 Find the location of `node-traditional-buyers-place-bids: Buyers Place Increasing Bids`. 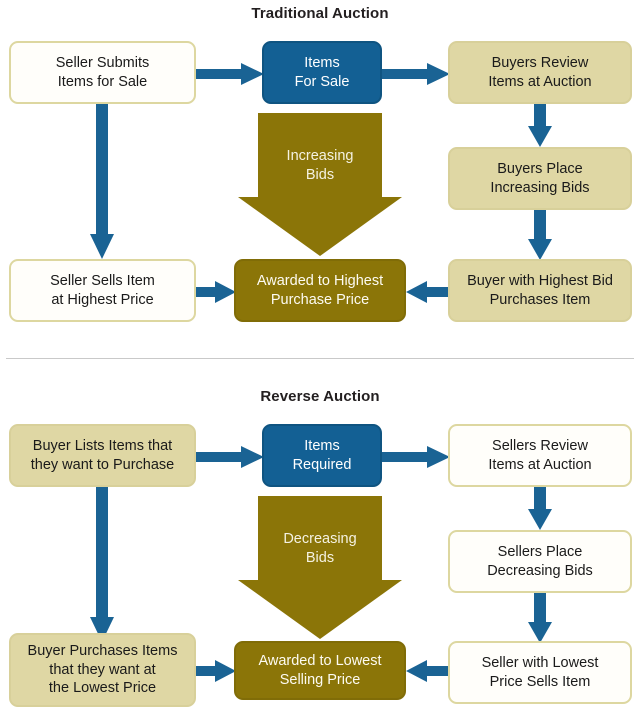

node-traditional-buyers-place-bids: Buyers Place Increasing Bids is located at coordinates (540, 178).